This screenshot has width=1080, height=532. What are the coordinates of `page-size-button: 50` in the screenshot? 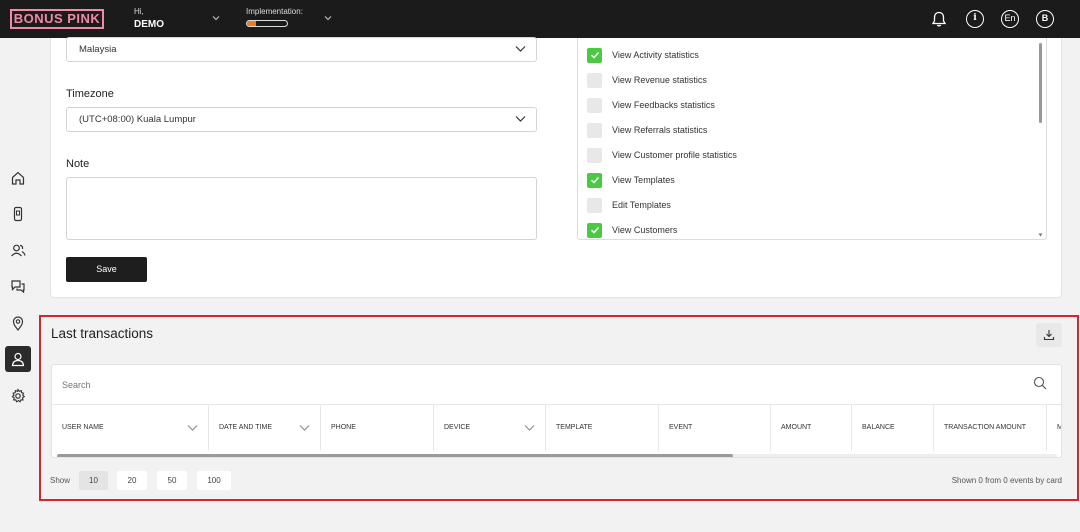 It's located at (172, 480).